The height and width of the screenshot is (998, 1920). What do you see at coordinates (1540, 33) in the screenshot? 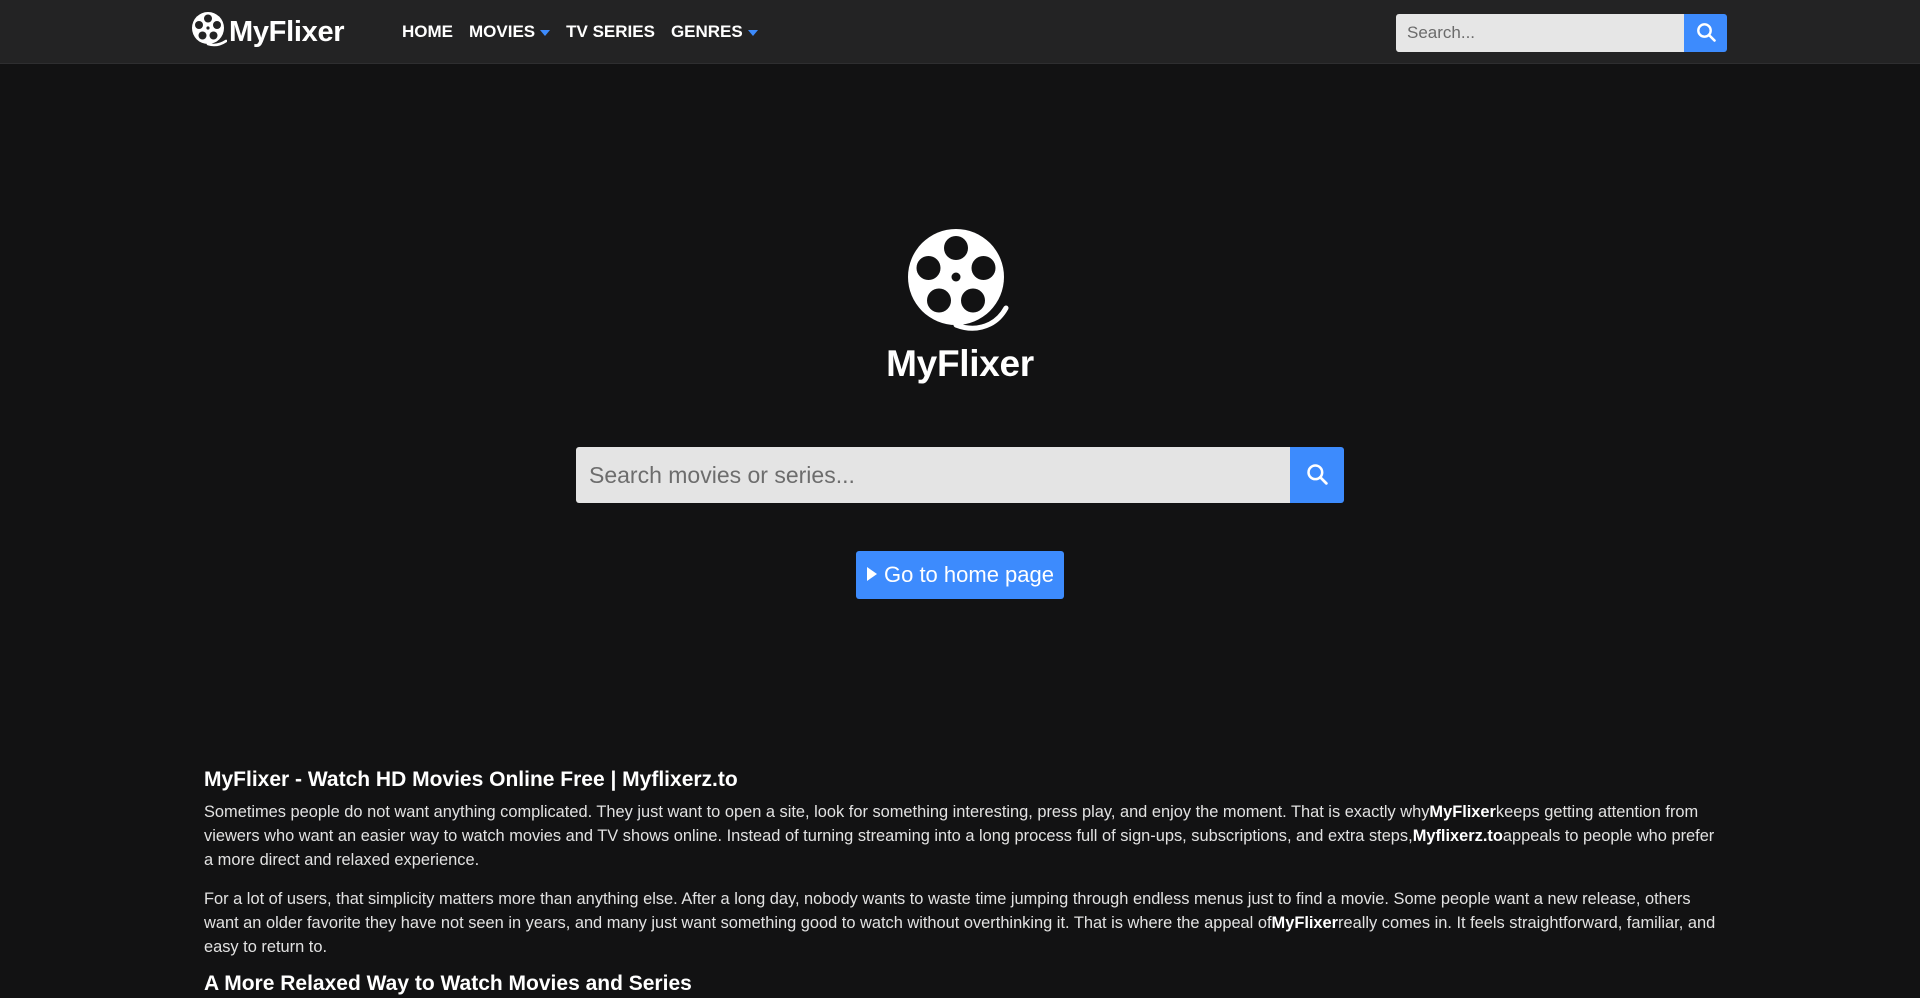
I see `header-search-input` at bounding box center [1540, 33].